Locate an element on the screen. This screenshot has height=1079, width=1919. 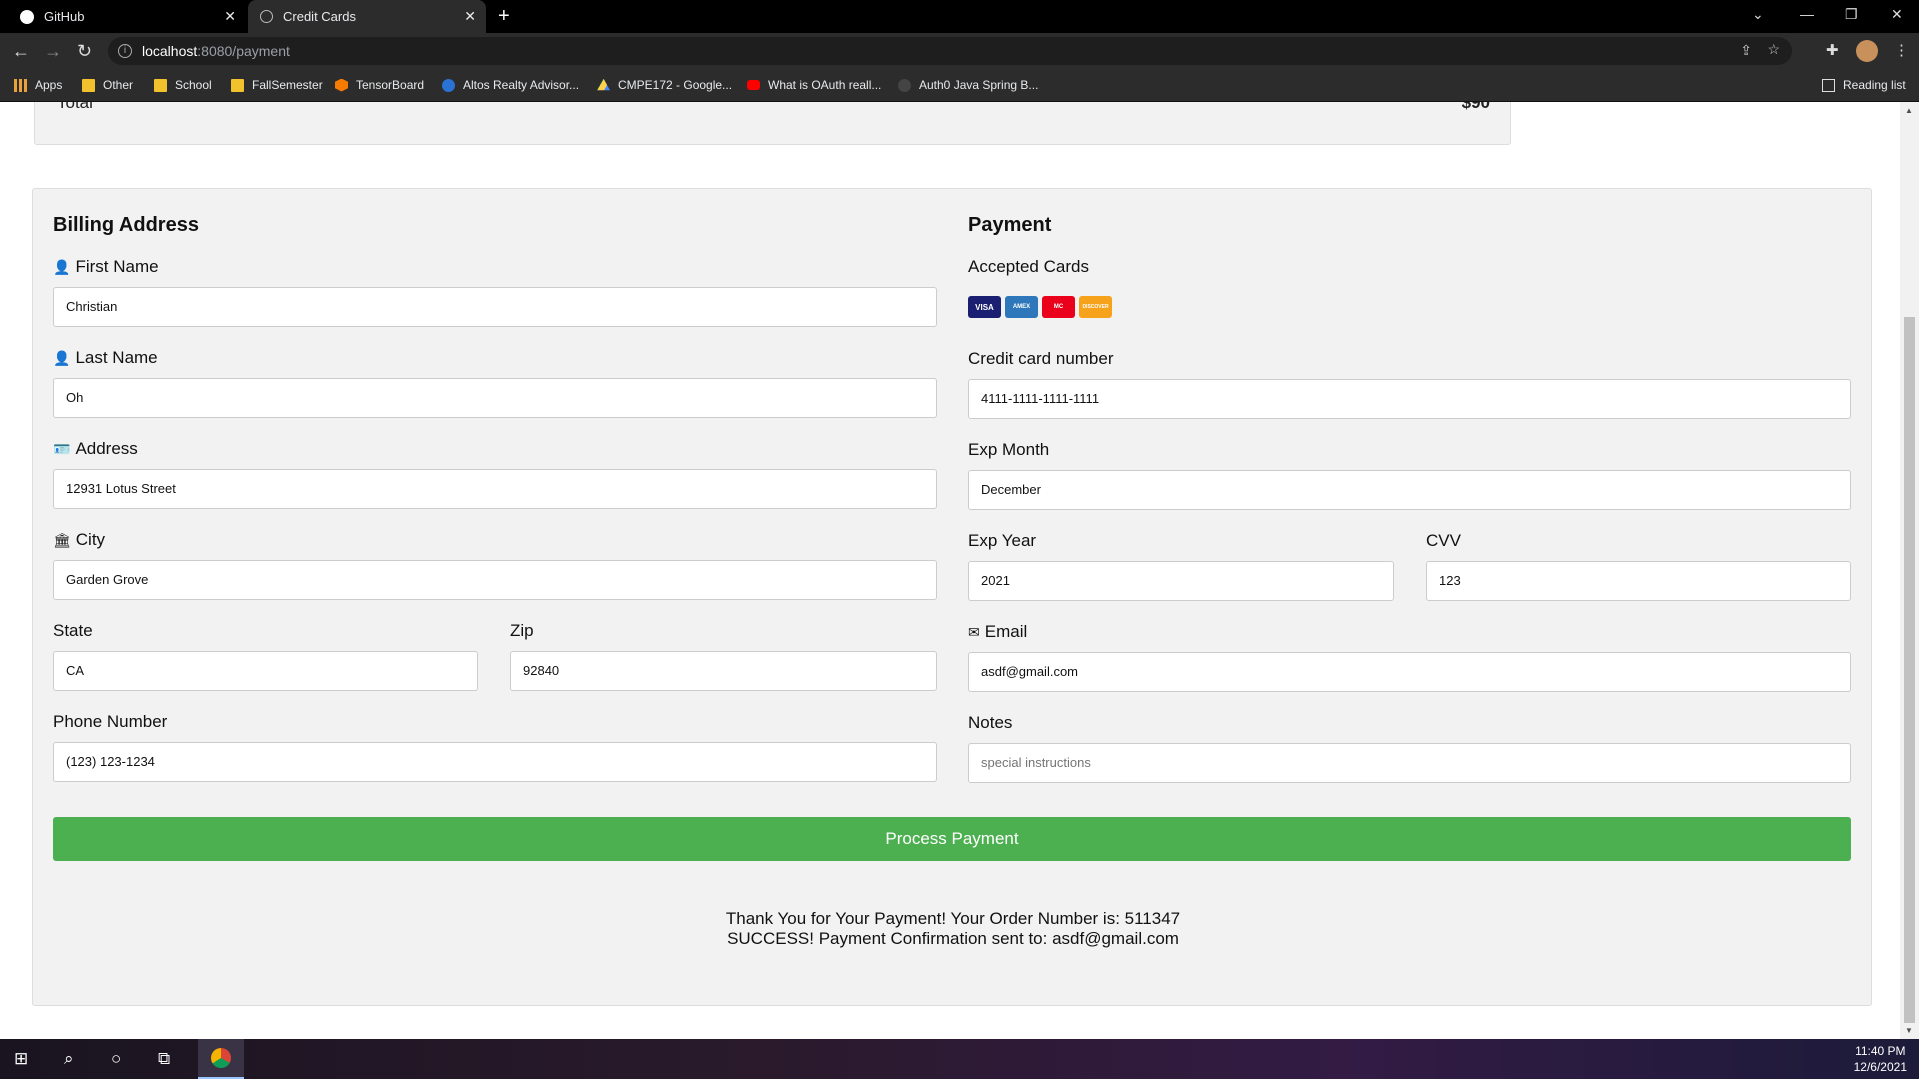
minimize-icon: — is located at coordinates (1807, 14).